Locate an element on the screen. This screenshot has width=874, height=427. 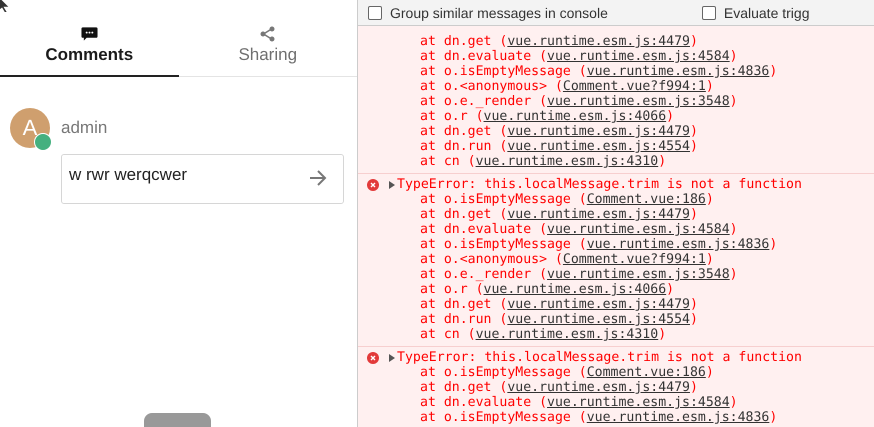
tab: Sharing is located at coordinates (267, 51).